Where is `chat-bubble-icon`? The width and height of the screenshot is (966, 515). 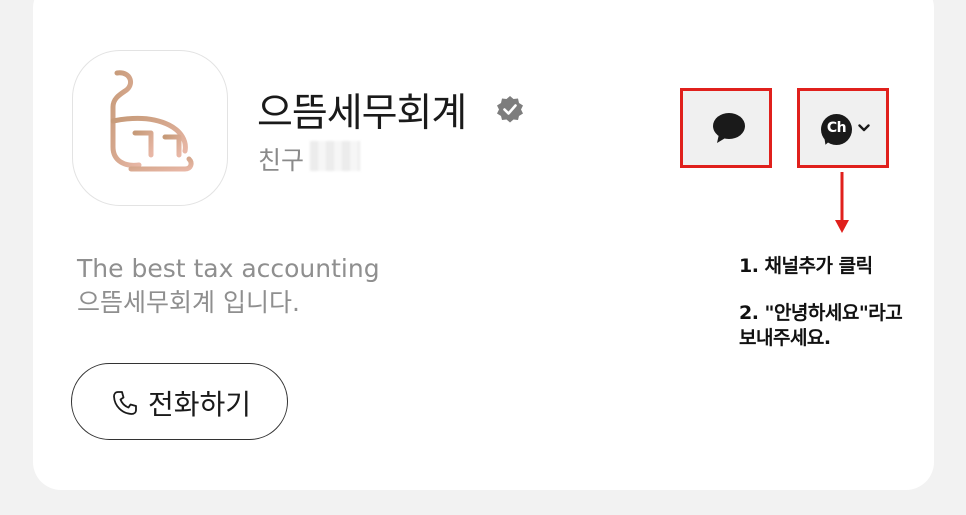 chat-bubble-icon is located at coordinates (729, 128).